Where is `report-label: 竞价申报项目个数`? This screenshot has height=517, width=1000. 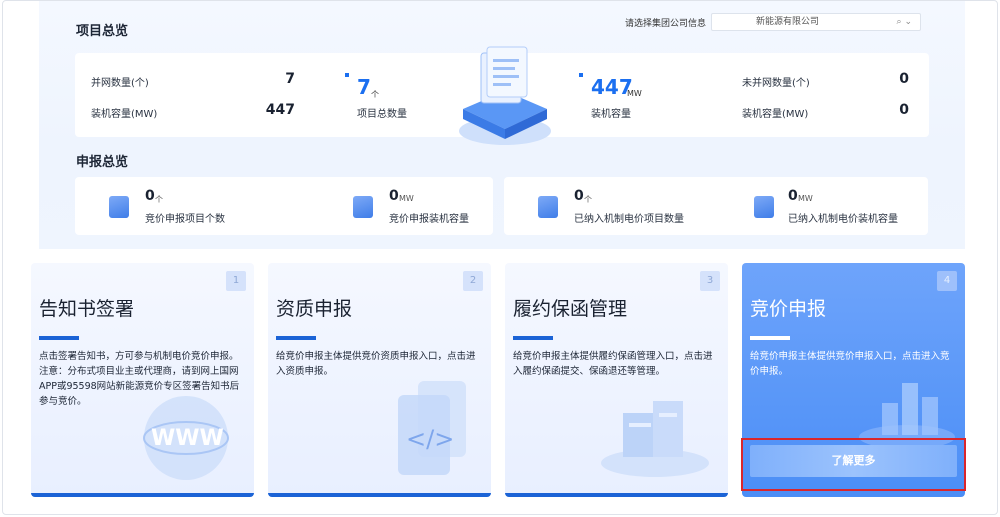
report-label: 竞价申报项目个数 is located at coordinates (185, 219).